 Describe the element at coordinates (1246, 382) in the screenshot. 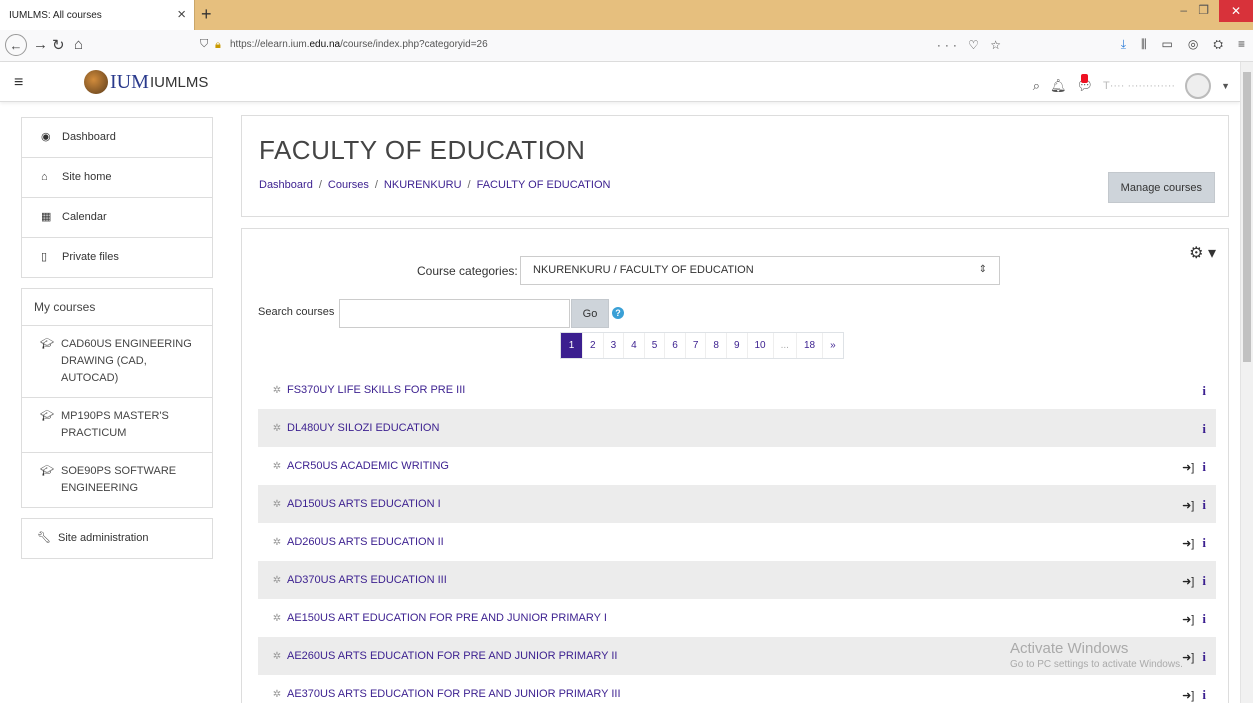

I see `page-scrollbar` at that location.